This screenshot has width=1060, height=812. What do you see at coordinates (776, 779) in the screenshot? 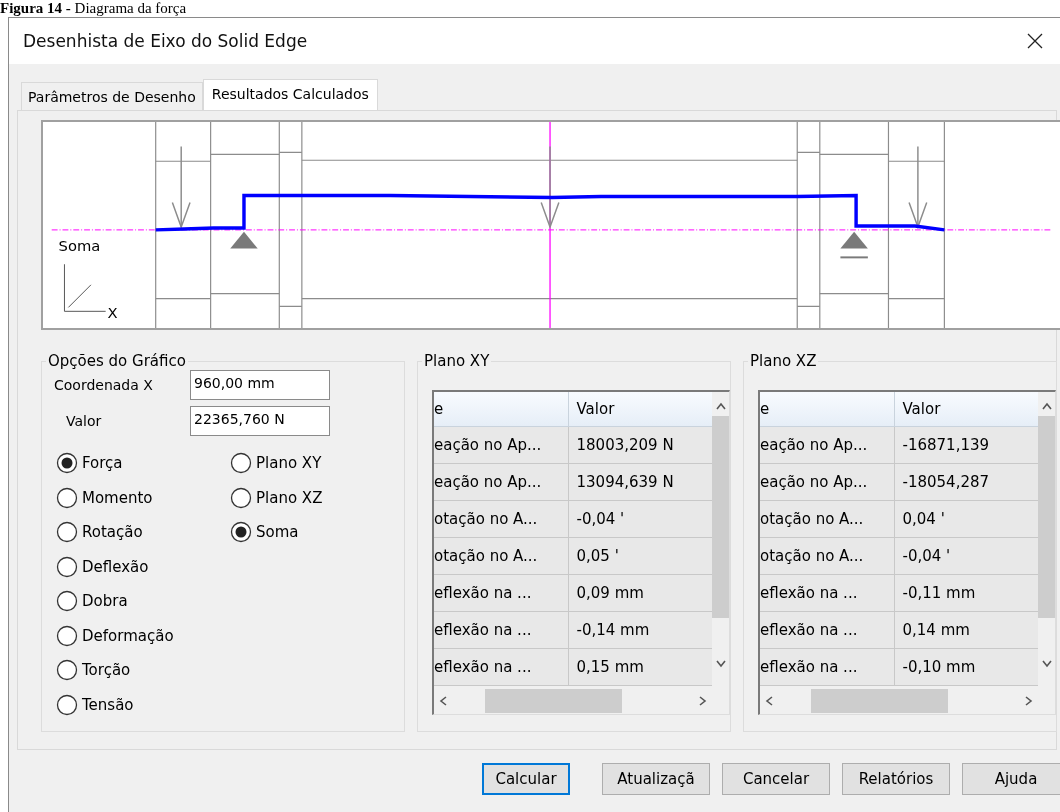
I see `dialog-button: Cancelar` at bounding box center [776, 779].